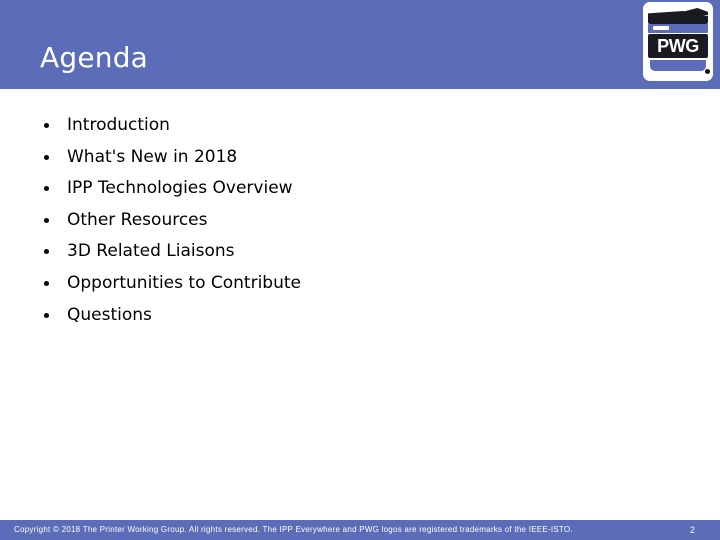  I want to click on list-item: Other Resources, so click(350, 220).